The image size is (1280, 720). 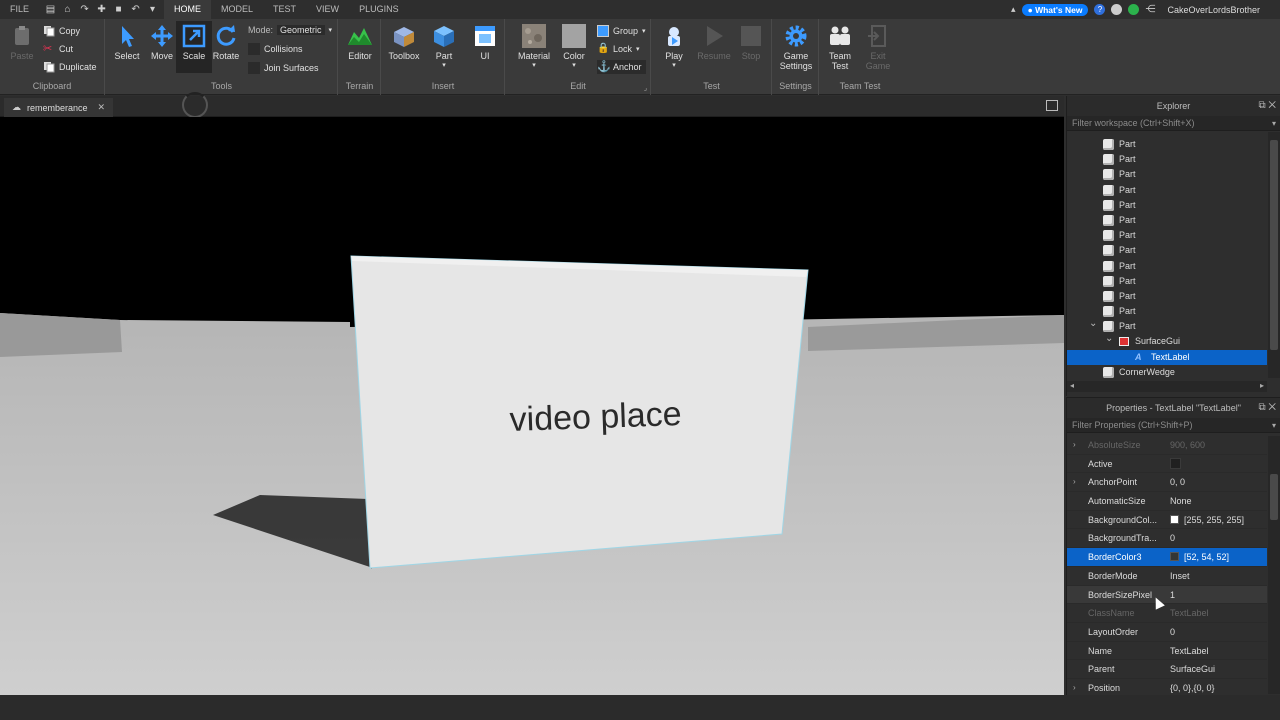 I want to click on property-row: › Position {0, 0},{0, 0}, so click(x=1167, y=687).